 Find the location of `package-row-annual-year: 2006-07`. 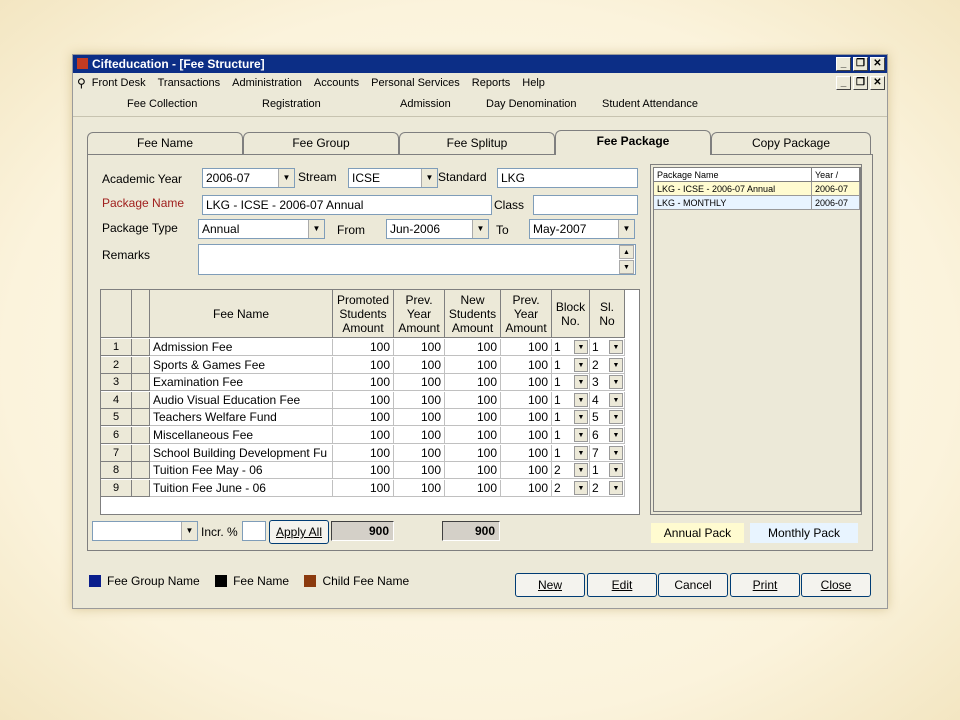

package-row-annual-year: 2006-07 is located at coordinates (836, 189).